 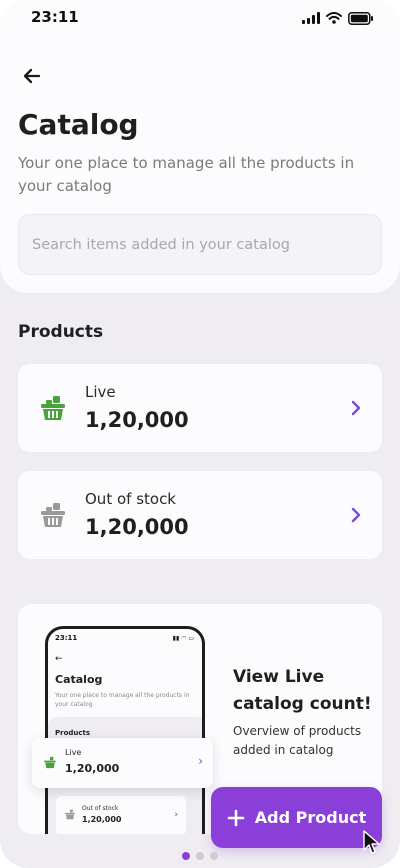 I want to click on mockup-oos-card: Out of stock 1,20,000 ›, so click(x=121, y=815).